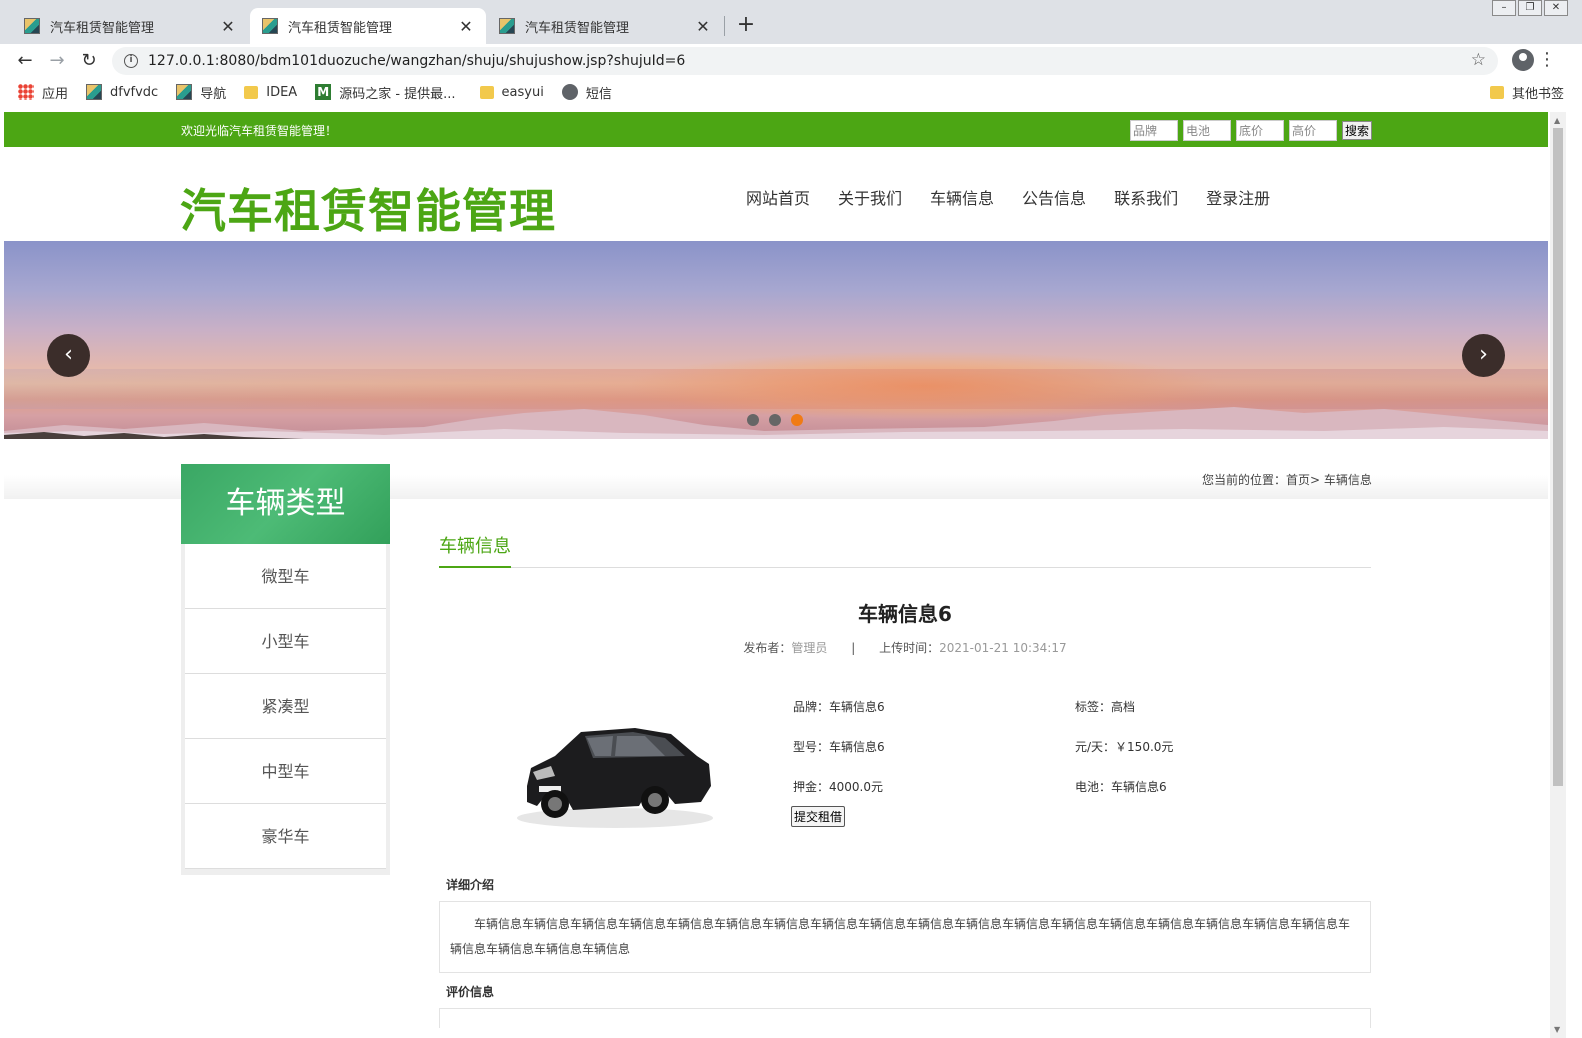  I want to click on publisher-name: 管理员, so click(809, 648).